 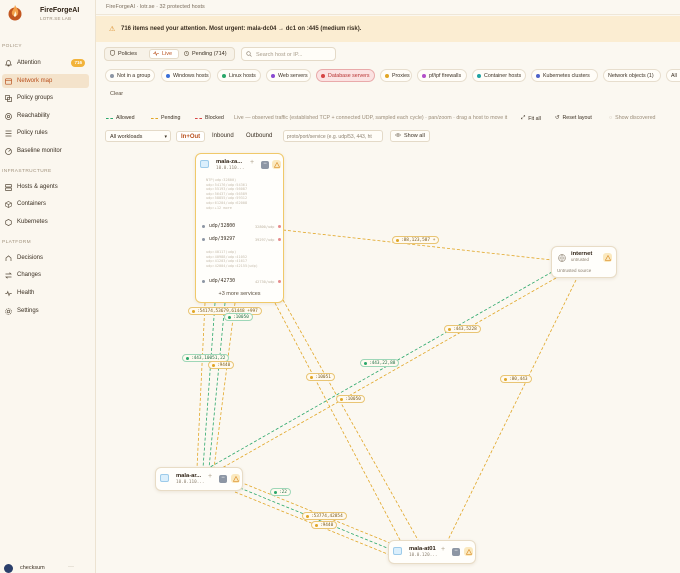 I want to click on sidebar-item-label: Changes, so click(x=29, y=275).